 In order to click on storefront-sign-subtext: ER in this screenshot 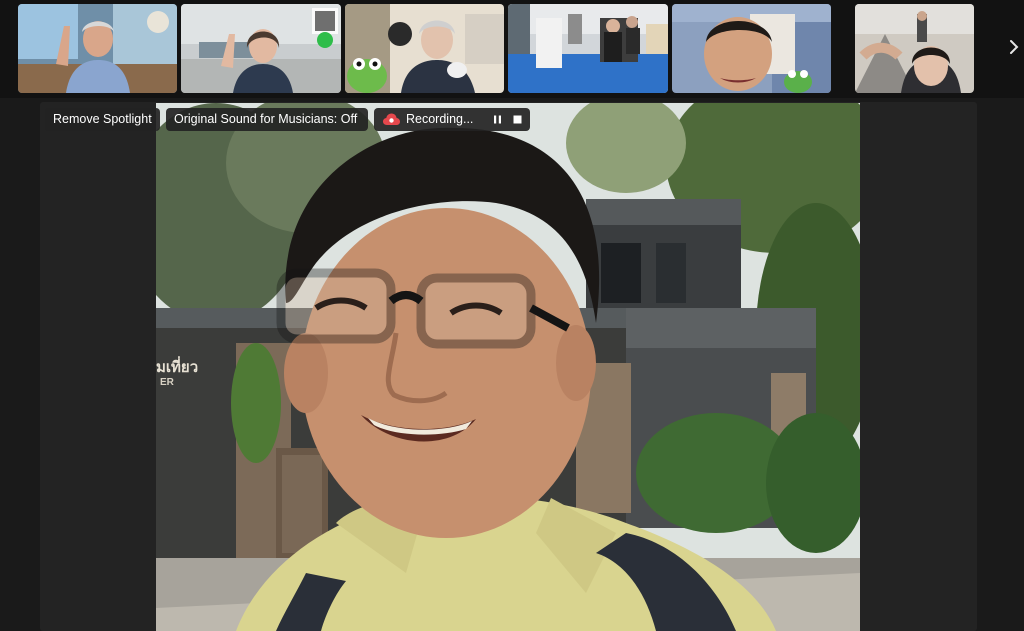, I will do `click(167, 382)`.